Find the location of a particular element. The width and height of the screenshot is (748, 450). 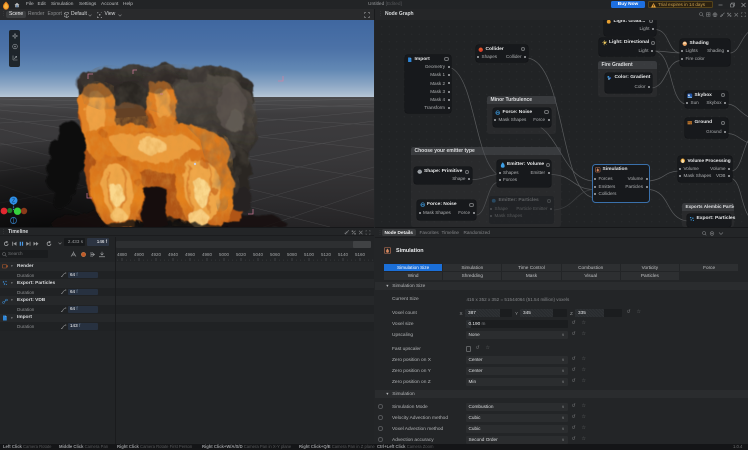

svg-text: Z is located at coordinates (13, 201).